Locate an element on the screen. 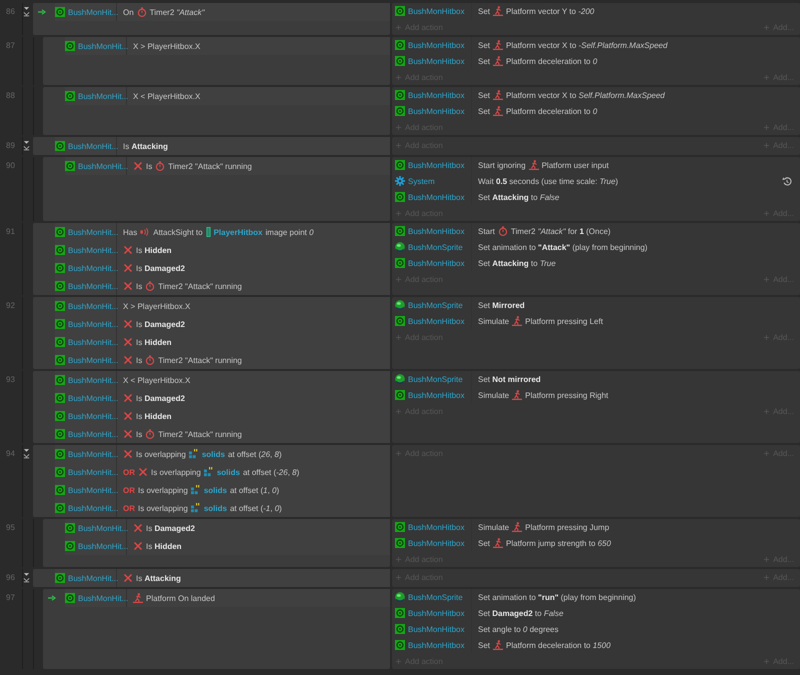 The height and width of the screenshot is (675, 800). condition-text: at offset (-26, 8) is located at coordinates (271, 472).